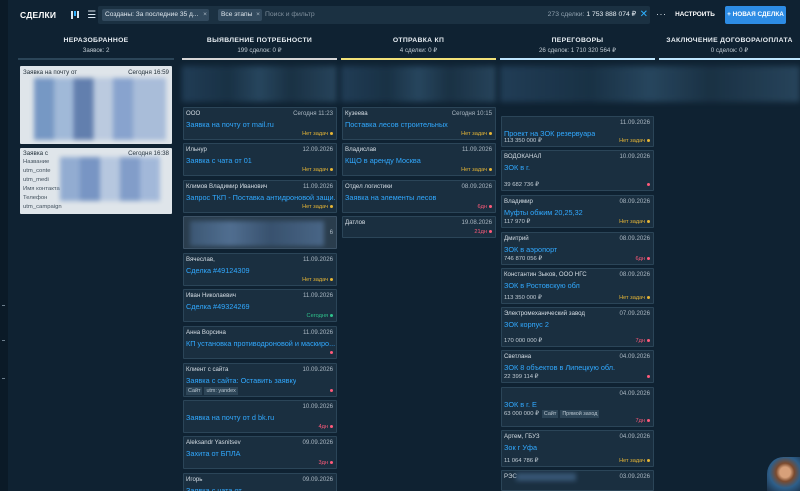  What do you see at coordinates (661, 14) in the screenshot?
I see `more-options-icon: ···` at bounding box center [661, 14].